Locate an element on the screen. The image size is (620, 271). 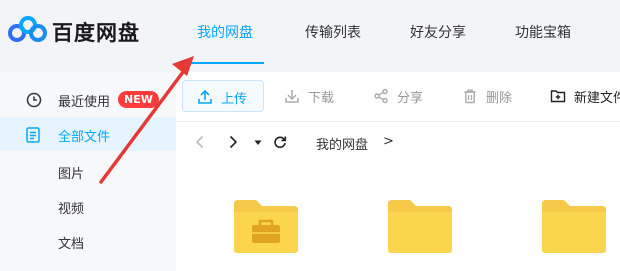
breadcrumb: 我的网盘 > is located at coordinates (398, 142).